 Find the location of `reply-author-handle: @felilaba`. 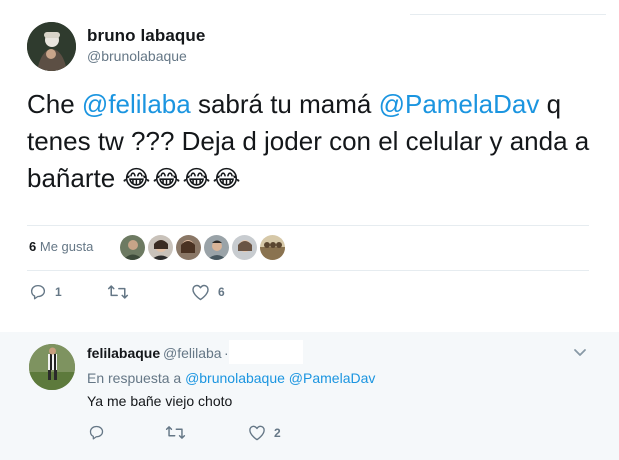

reply-author-handle: @felilaba is located at coordinates (192, 353).